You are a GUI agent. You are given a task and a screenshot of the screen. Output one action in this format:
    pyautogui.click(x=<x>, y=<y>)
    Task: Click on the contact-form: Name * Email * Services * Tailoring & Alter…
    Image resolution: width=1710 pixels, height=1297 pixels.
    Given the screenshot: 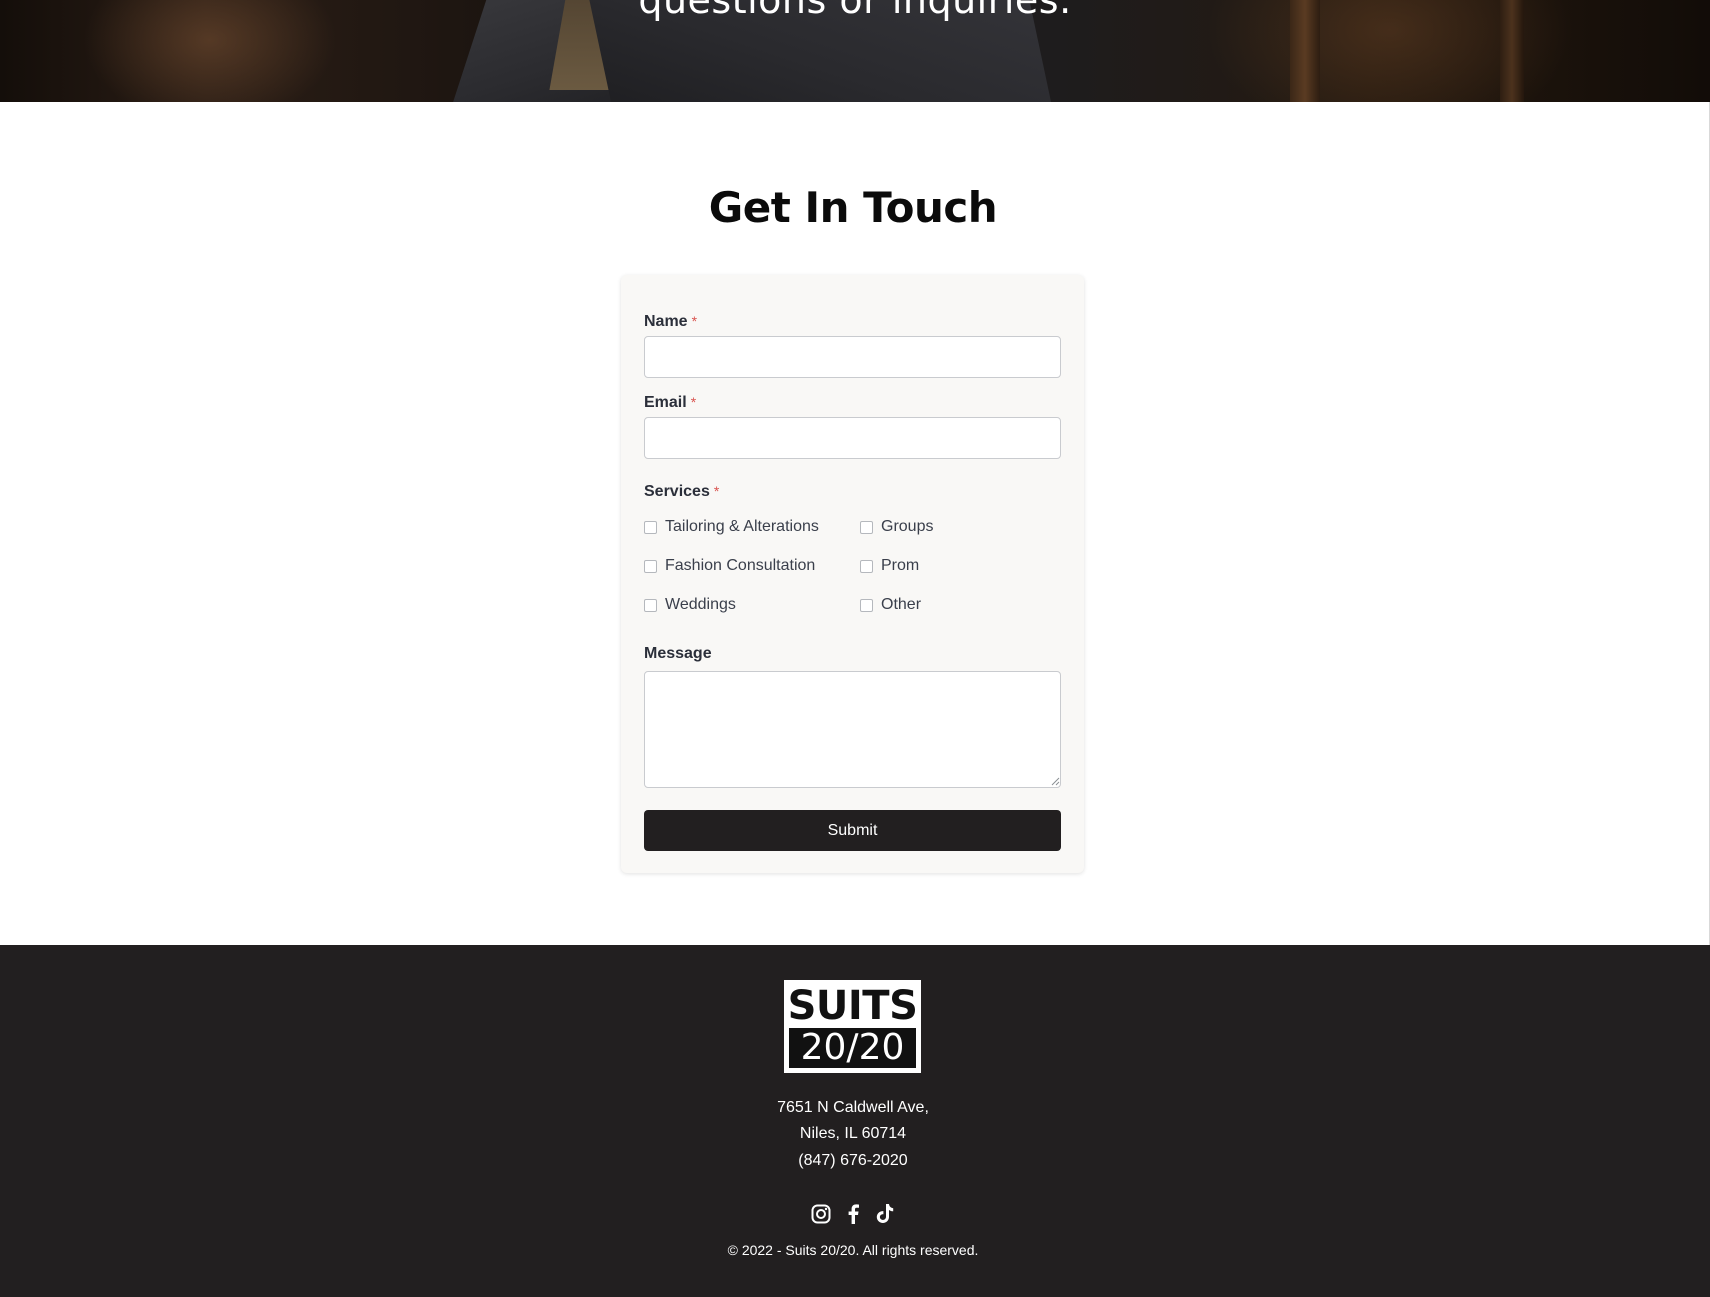 What is the action you would take?
    pyautogui.click(x=852, y=574)
    